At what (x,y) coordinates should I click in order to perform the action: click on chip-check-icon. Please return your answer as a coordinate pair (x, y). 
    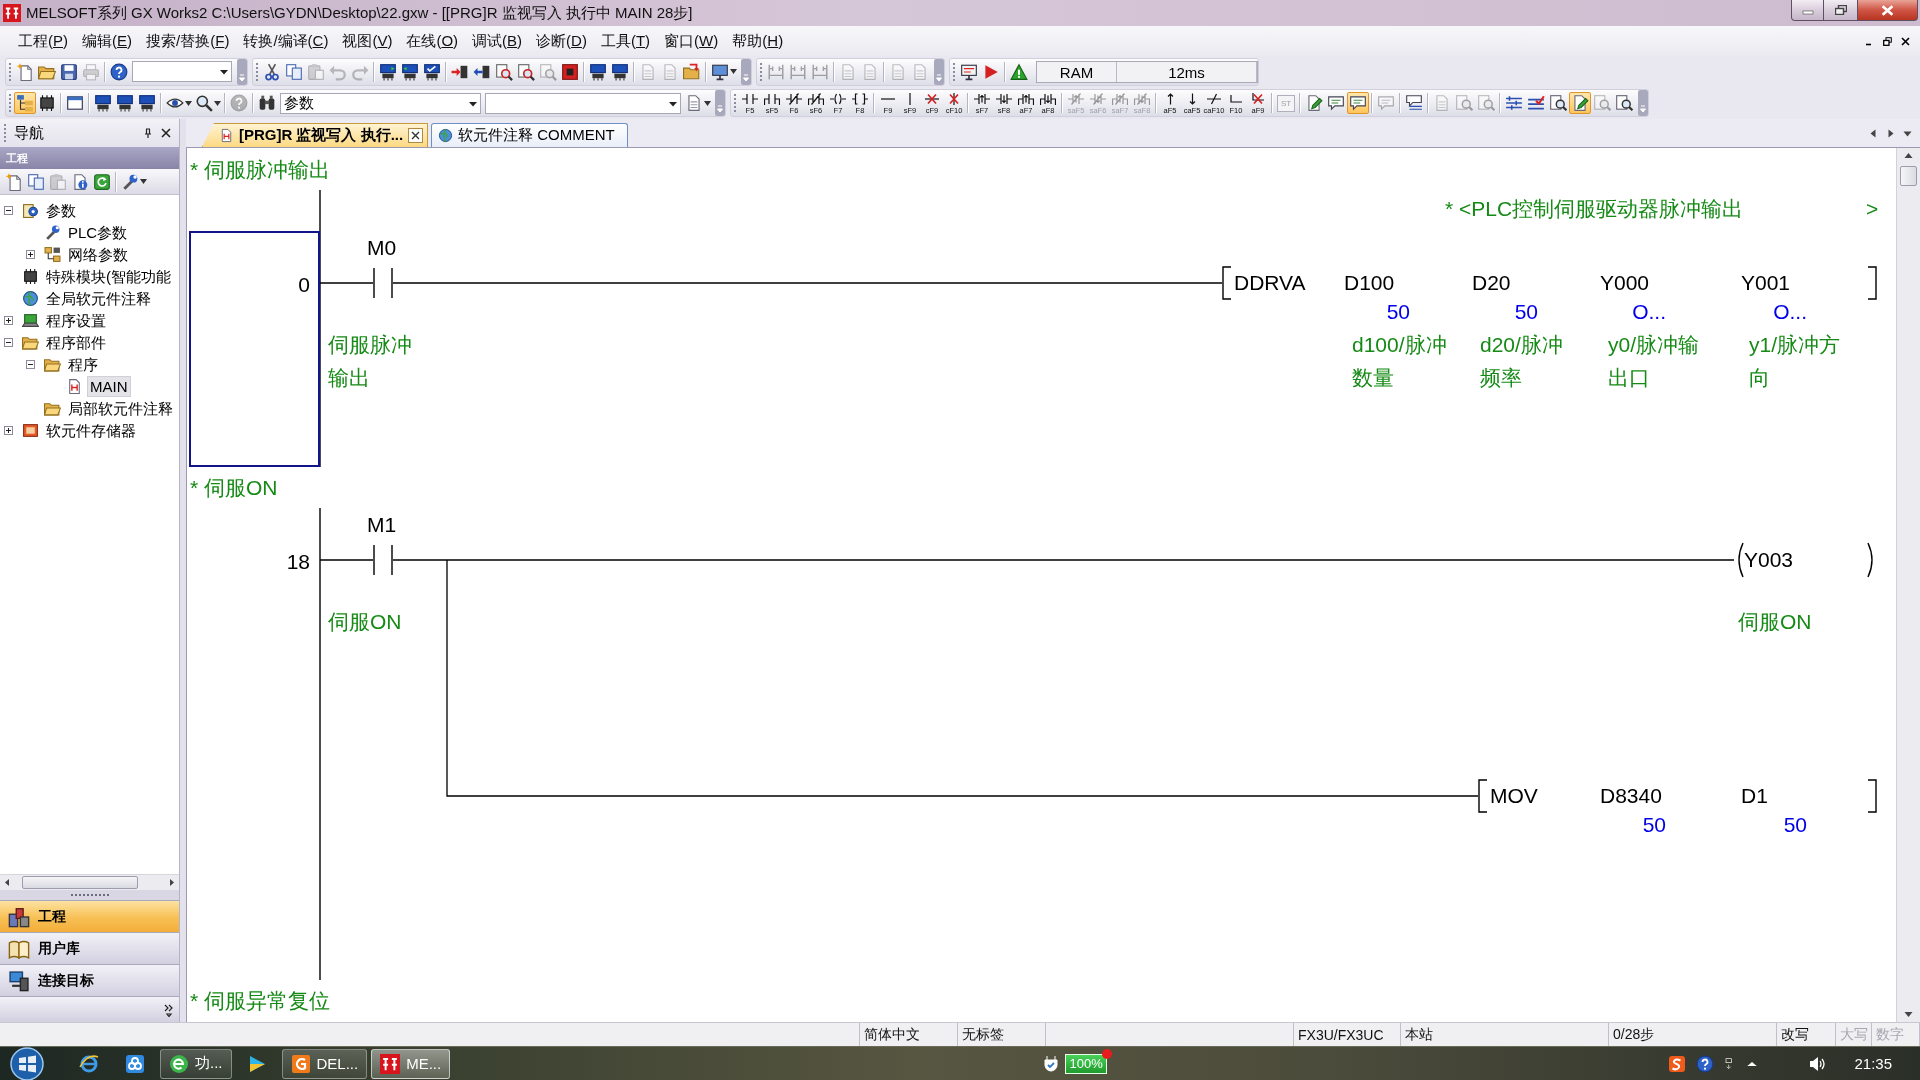
    Looking at the image, I should click on (432, 71).